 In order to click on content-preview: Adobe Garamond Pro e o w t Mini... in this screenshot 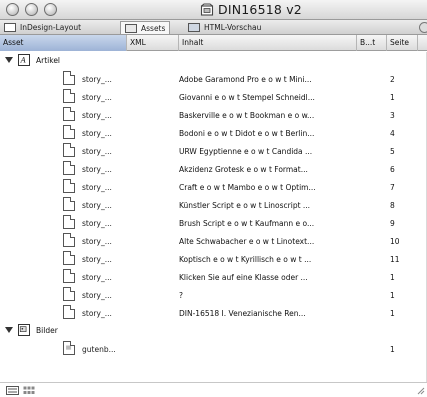, I will do `click(245, 79)`.